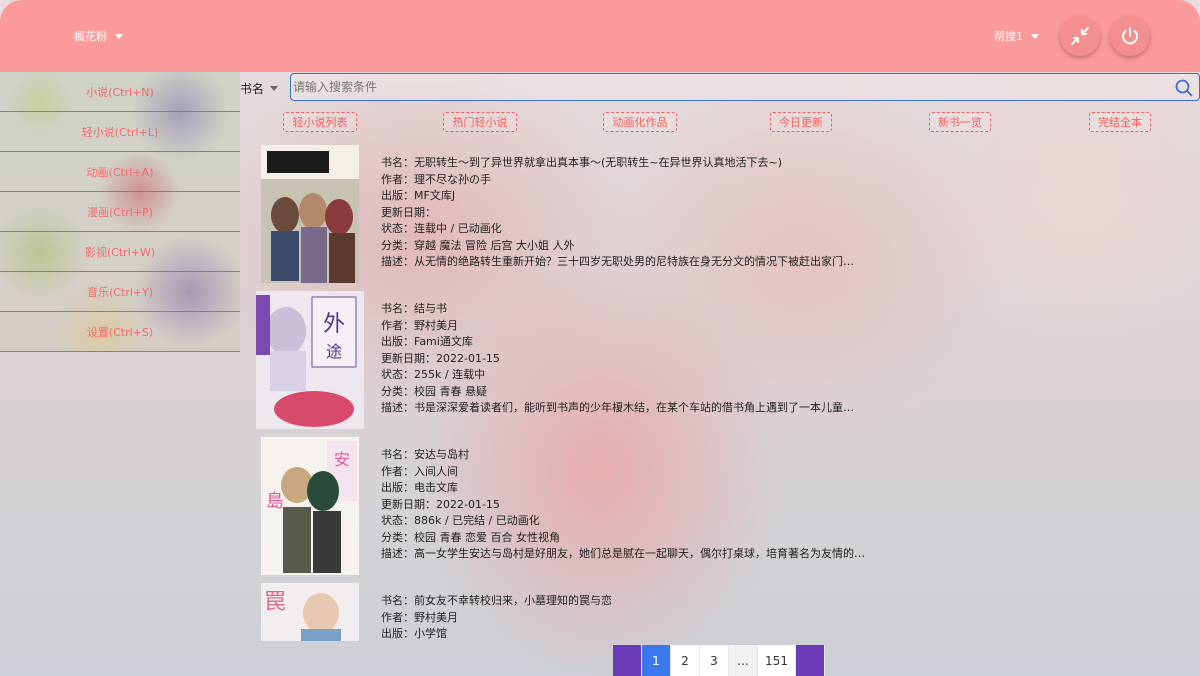 The image size is (1200, 676). What do you see at coordinates (640, 122) in the screenshot?
I see `tab-anime-adaptations: 动画化作品` at bounding box center [640, 122].